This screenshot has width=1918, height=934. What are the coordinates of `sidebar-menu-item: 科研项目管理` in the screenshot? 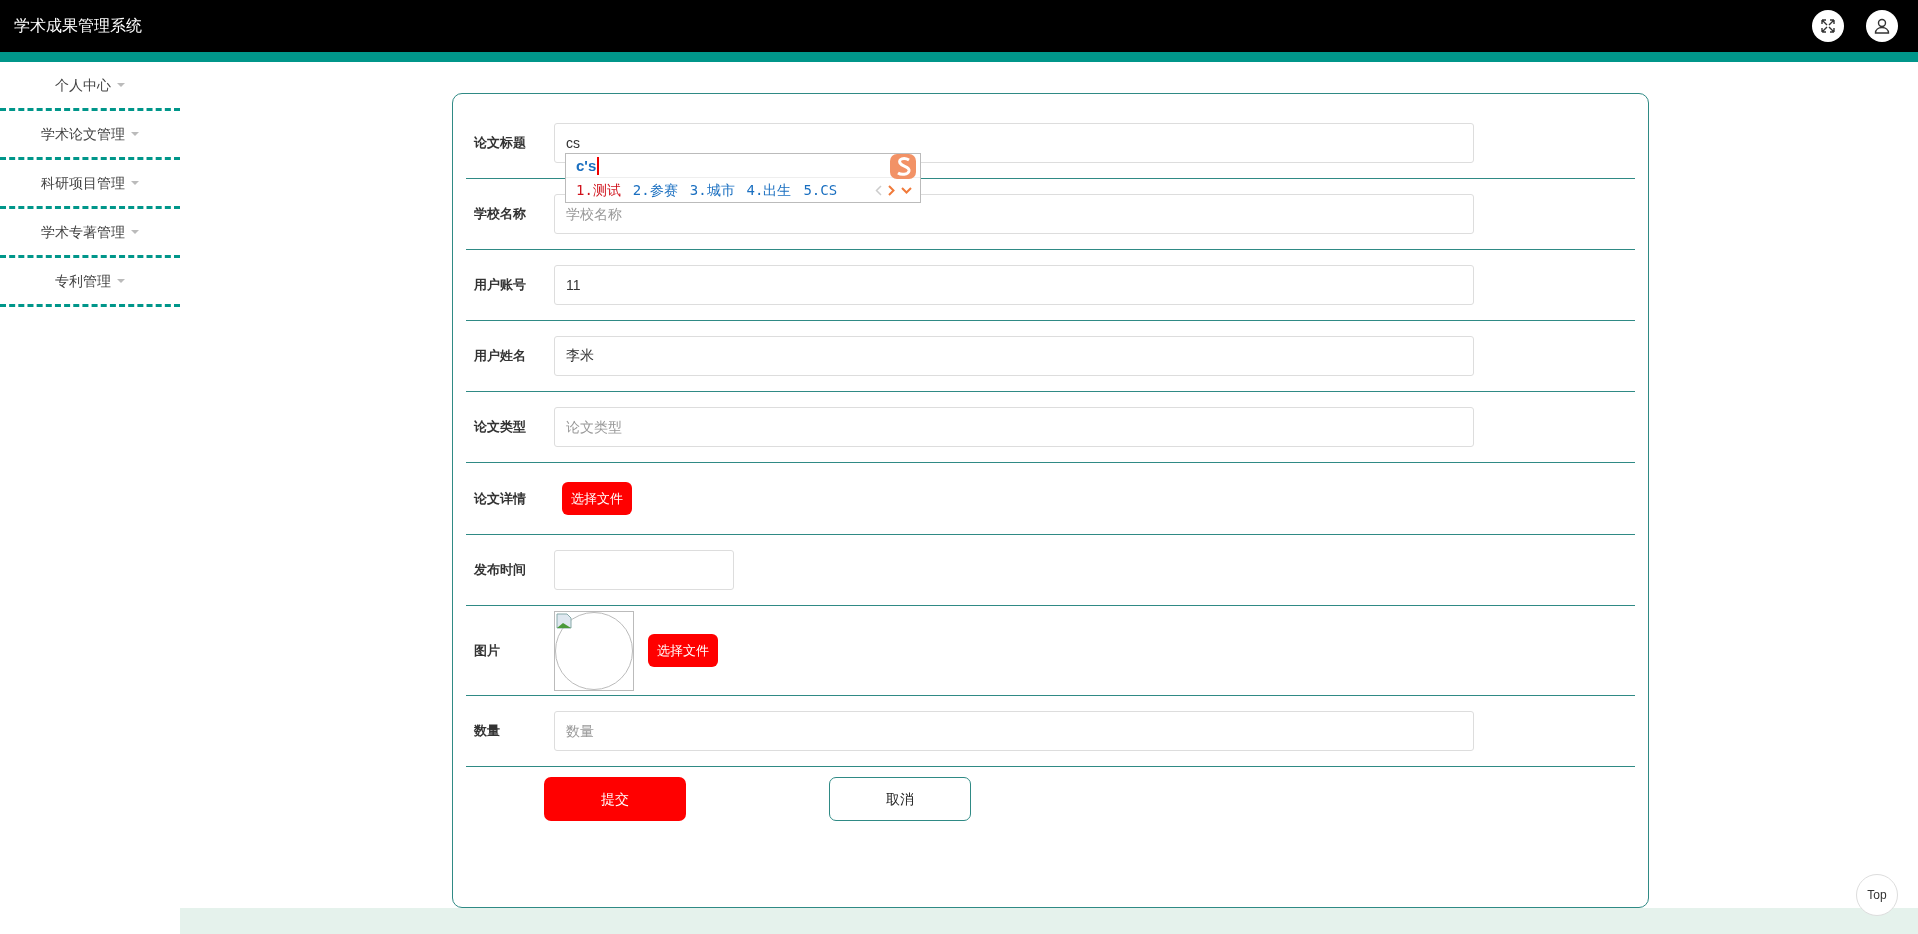 It's located at (90, 183).